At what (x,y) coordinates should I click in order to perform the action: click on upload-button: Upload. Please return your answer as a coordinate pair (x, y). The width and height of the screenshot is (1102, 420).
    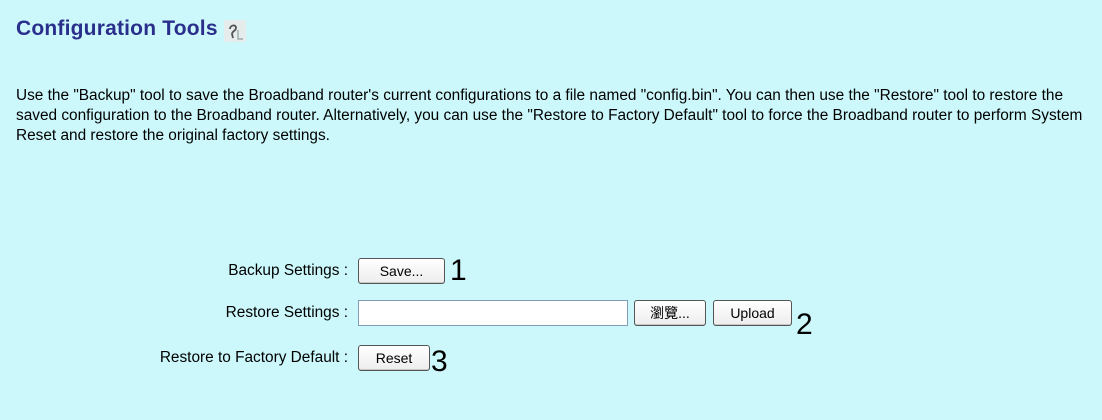
    Looking at the image, I should click on (752, 313).